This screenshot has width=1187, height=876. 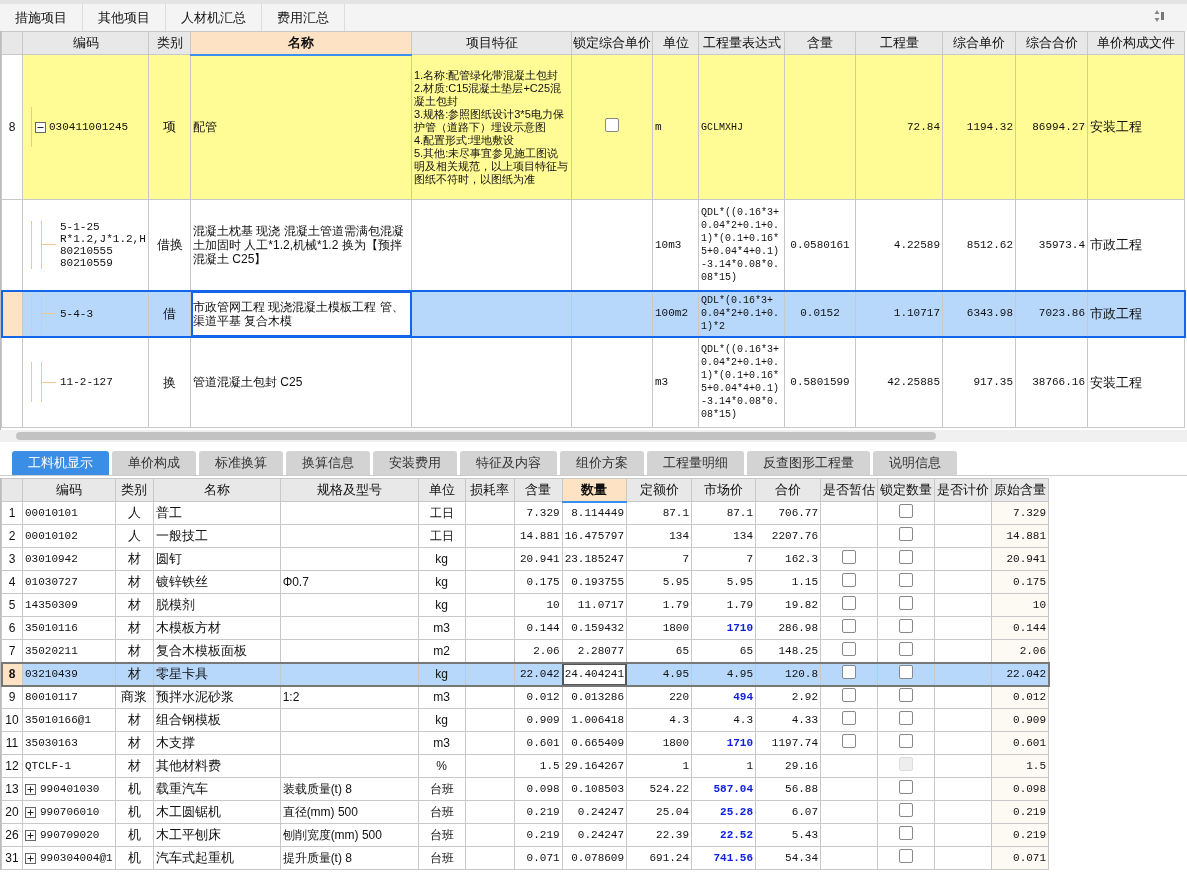 What do you see at coordinates (979, 127) in the screenshot?
I see `unit-price-cell: 1194.32` at bounding box center [979, 127].